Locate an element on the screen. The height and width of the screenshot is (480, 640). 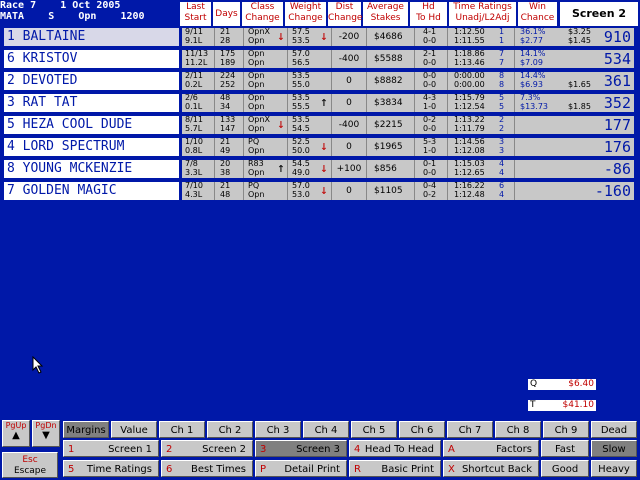
header-days: Days is located at coordinates (227, 14).